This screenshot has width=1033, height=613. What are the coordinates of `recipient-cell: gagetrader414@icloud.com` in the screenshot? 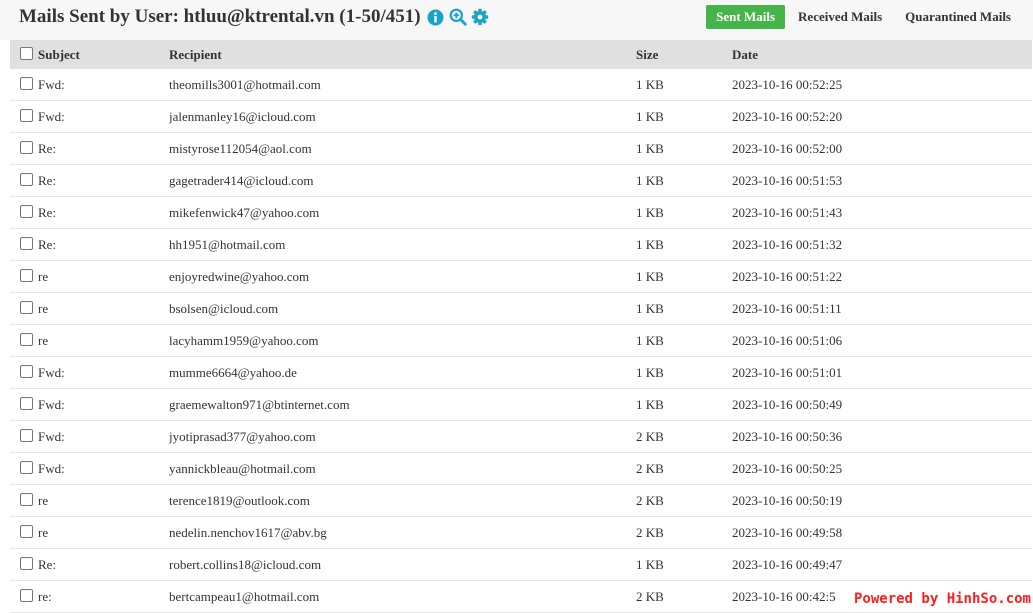 It's located at (402, 180).